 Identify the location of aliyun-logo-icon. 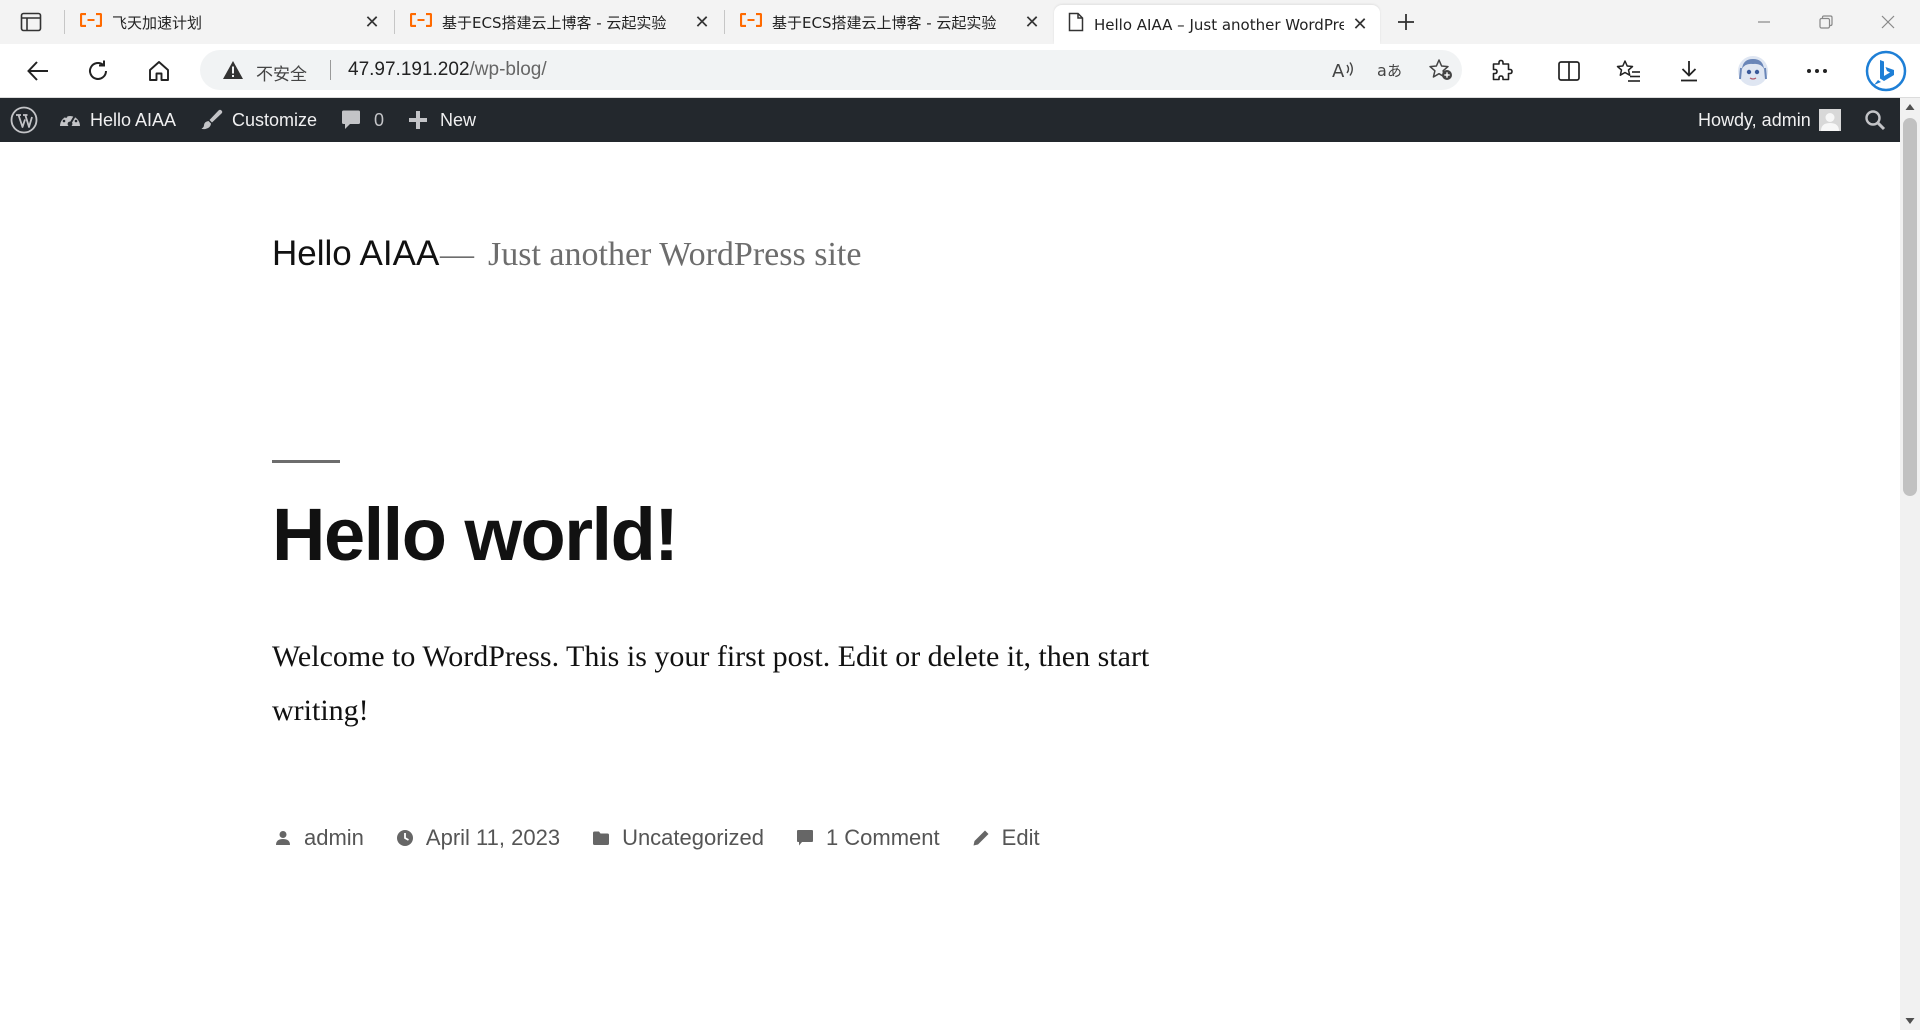
(421, 22).